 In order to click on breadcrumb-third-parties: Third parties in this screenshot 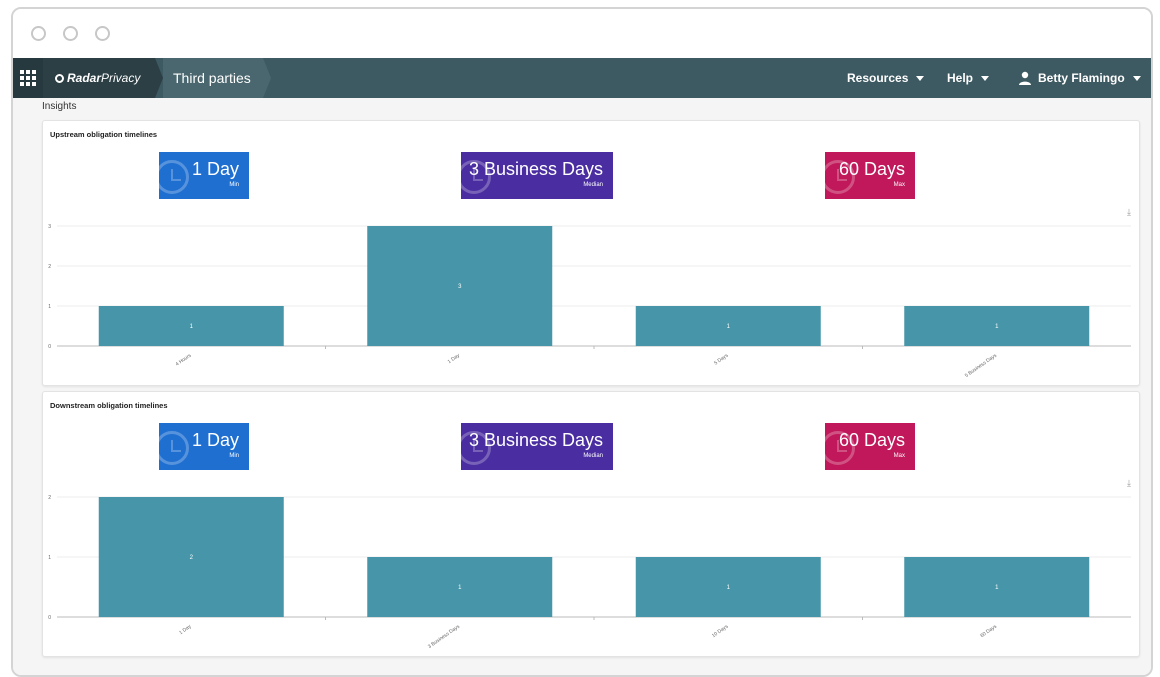, I will do `click(212, 78)`.